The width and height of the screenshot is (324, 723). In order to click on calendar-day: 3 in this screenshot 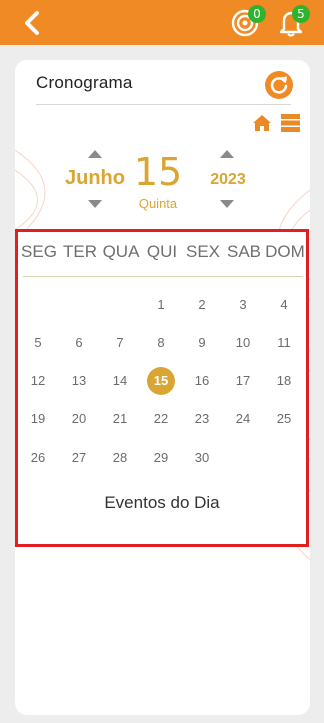, I will do `click(243, 305)`.